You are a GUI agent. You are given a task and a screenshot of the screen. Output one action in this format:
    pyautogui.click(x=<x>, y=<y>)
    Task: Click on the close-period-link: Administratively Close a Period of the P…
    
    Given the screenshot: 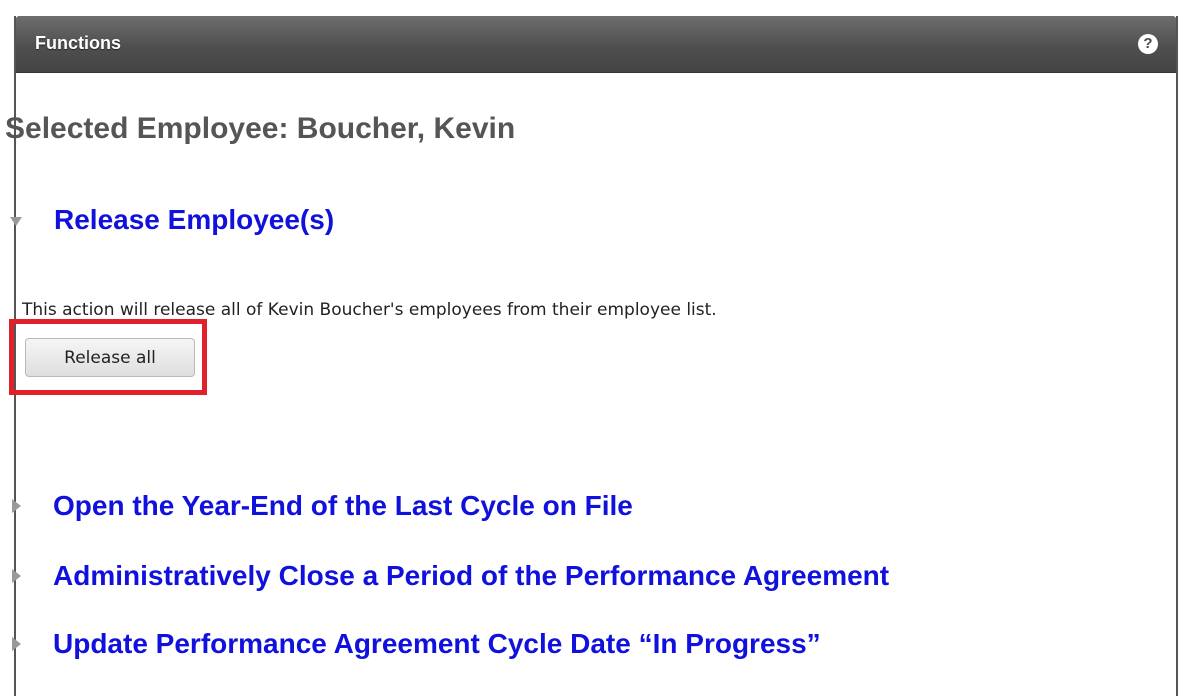 What is the action you would take?
    pyautogui.click(x=471, y=576)
    